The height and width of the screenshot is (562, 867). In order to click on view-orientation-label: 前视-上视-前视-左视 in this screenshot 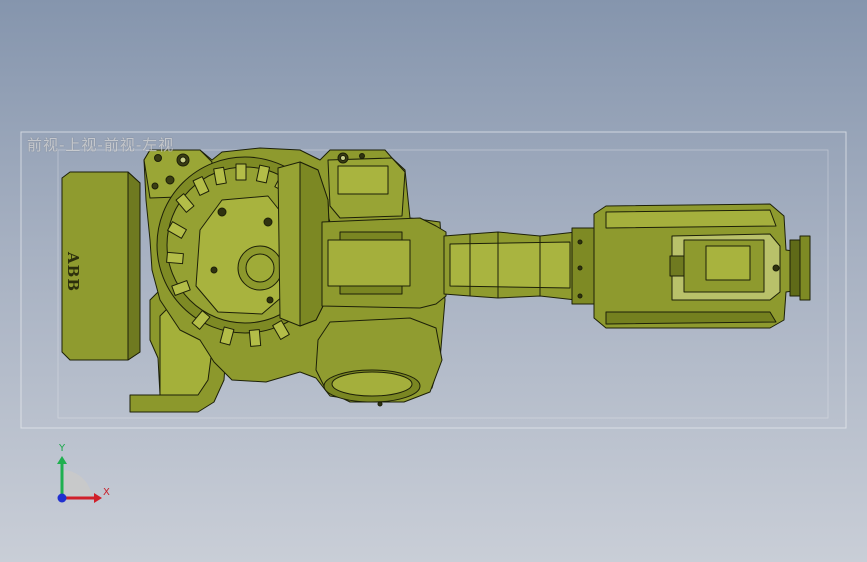, I will do `click(101, 145)`.